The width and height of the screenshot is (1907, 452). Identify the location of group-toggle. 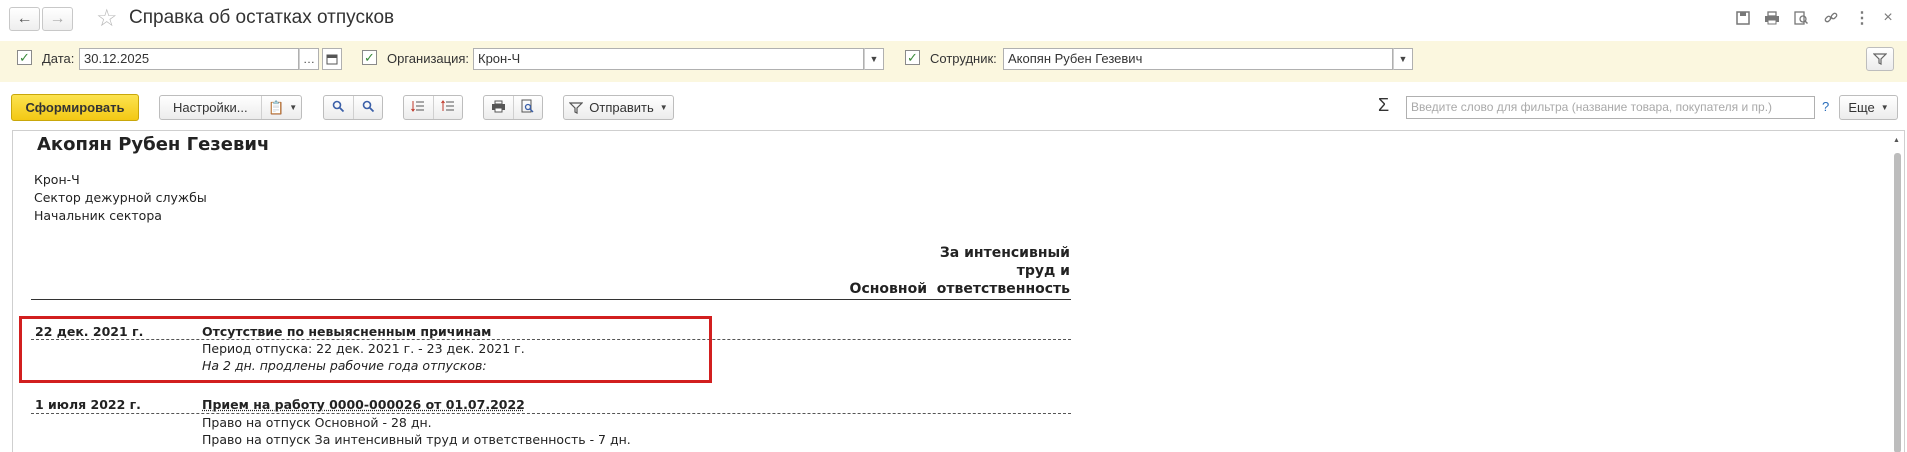
(433, 107).